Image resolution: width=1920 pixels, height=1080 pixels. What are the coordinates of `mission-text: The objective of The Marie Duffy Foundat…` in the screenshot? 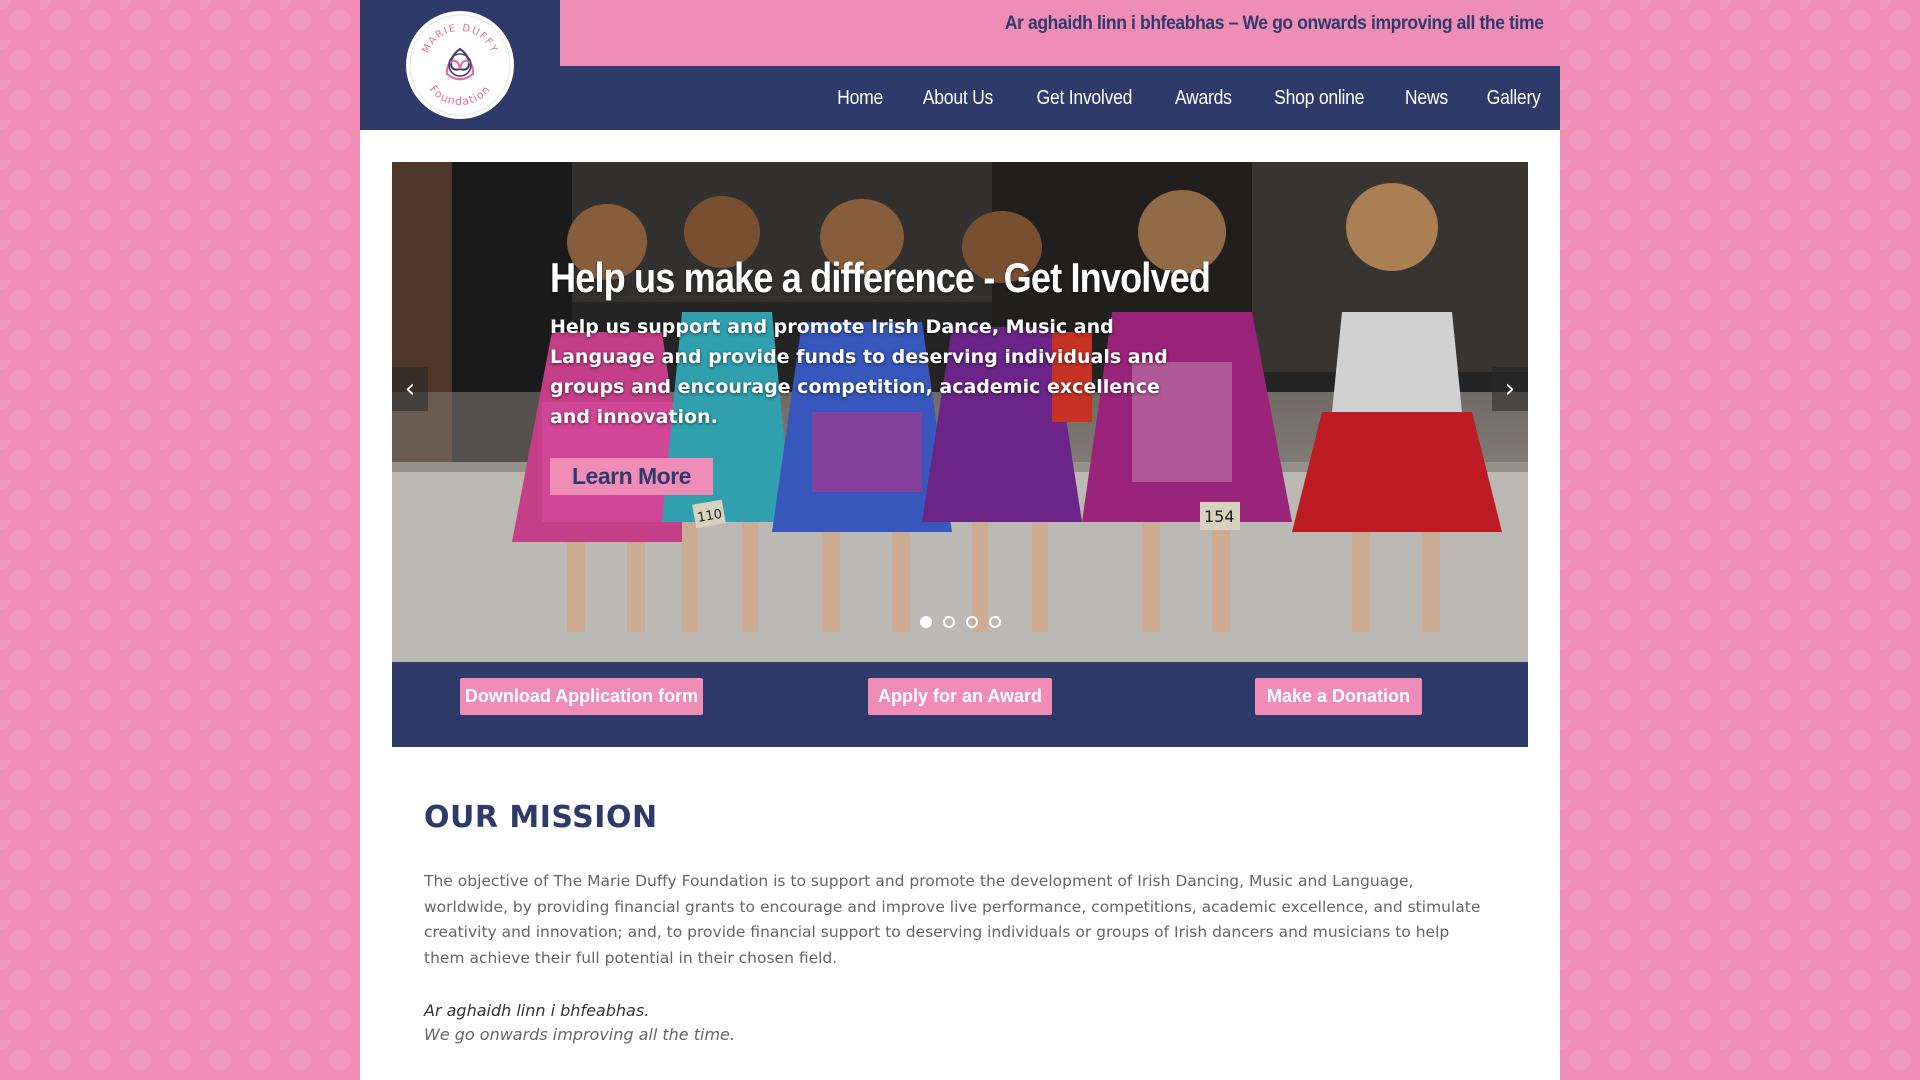 It's located at (952, 919).